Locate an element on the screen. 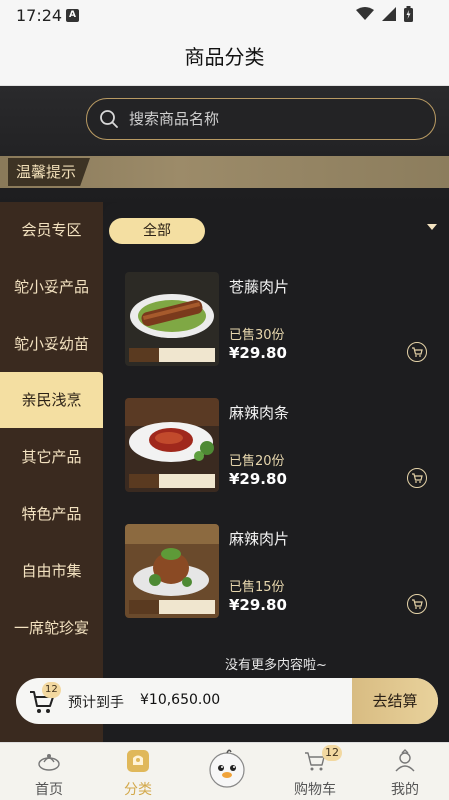 The width and height of the screenshot is (449, 800). notification-a-icon: A is located at coordinates (72, 15).